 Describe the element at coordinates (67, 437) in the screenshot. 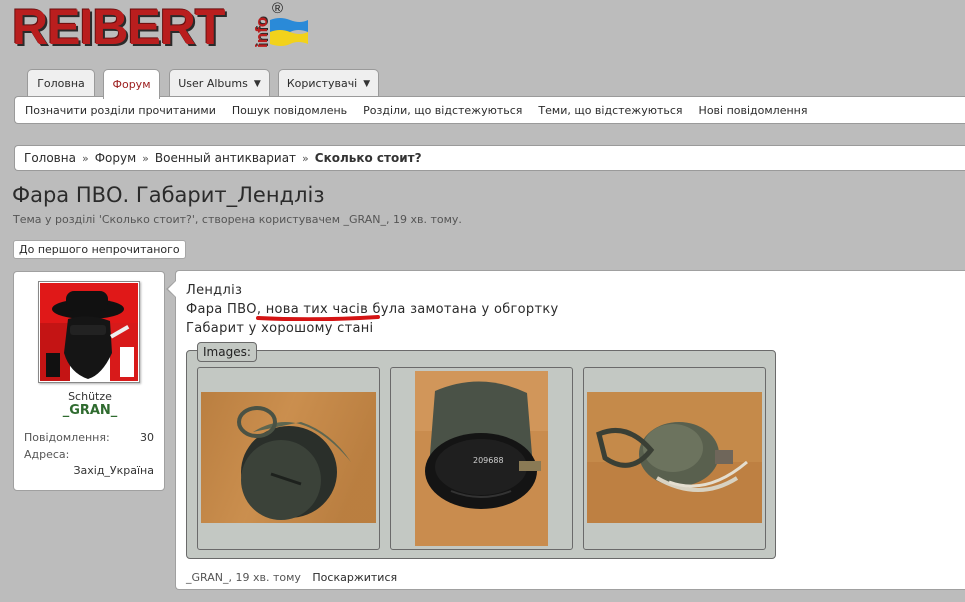

I see `messages-label: Повідомлення:` at that location.